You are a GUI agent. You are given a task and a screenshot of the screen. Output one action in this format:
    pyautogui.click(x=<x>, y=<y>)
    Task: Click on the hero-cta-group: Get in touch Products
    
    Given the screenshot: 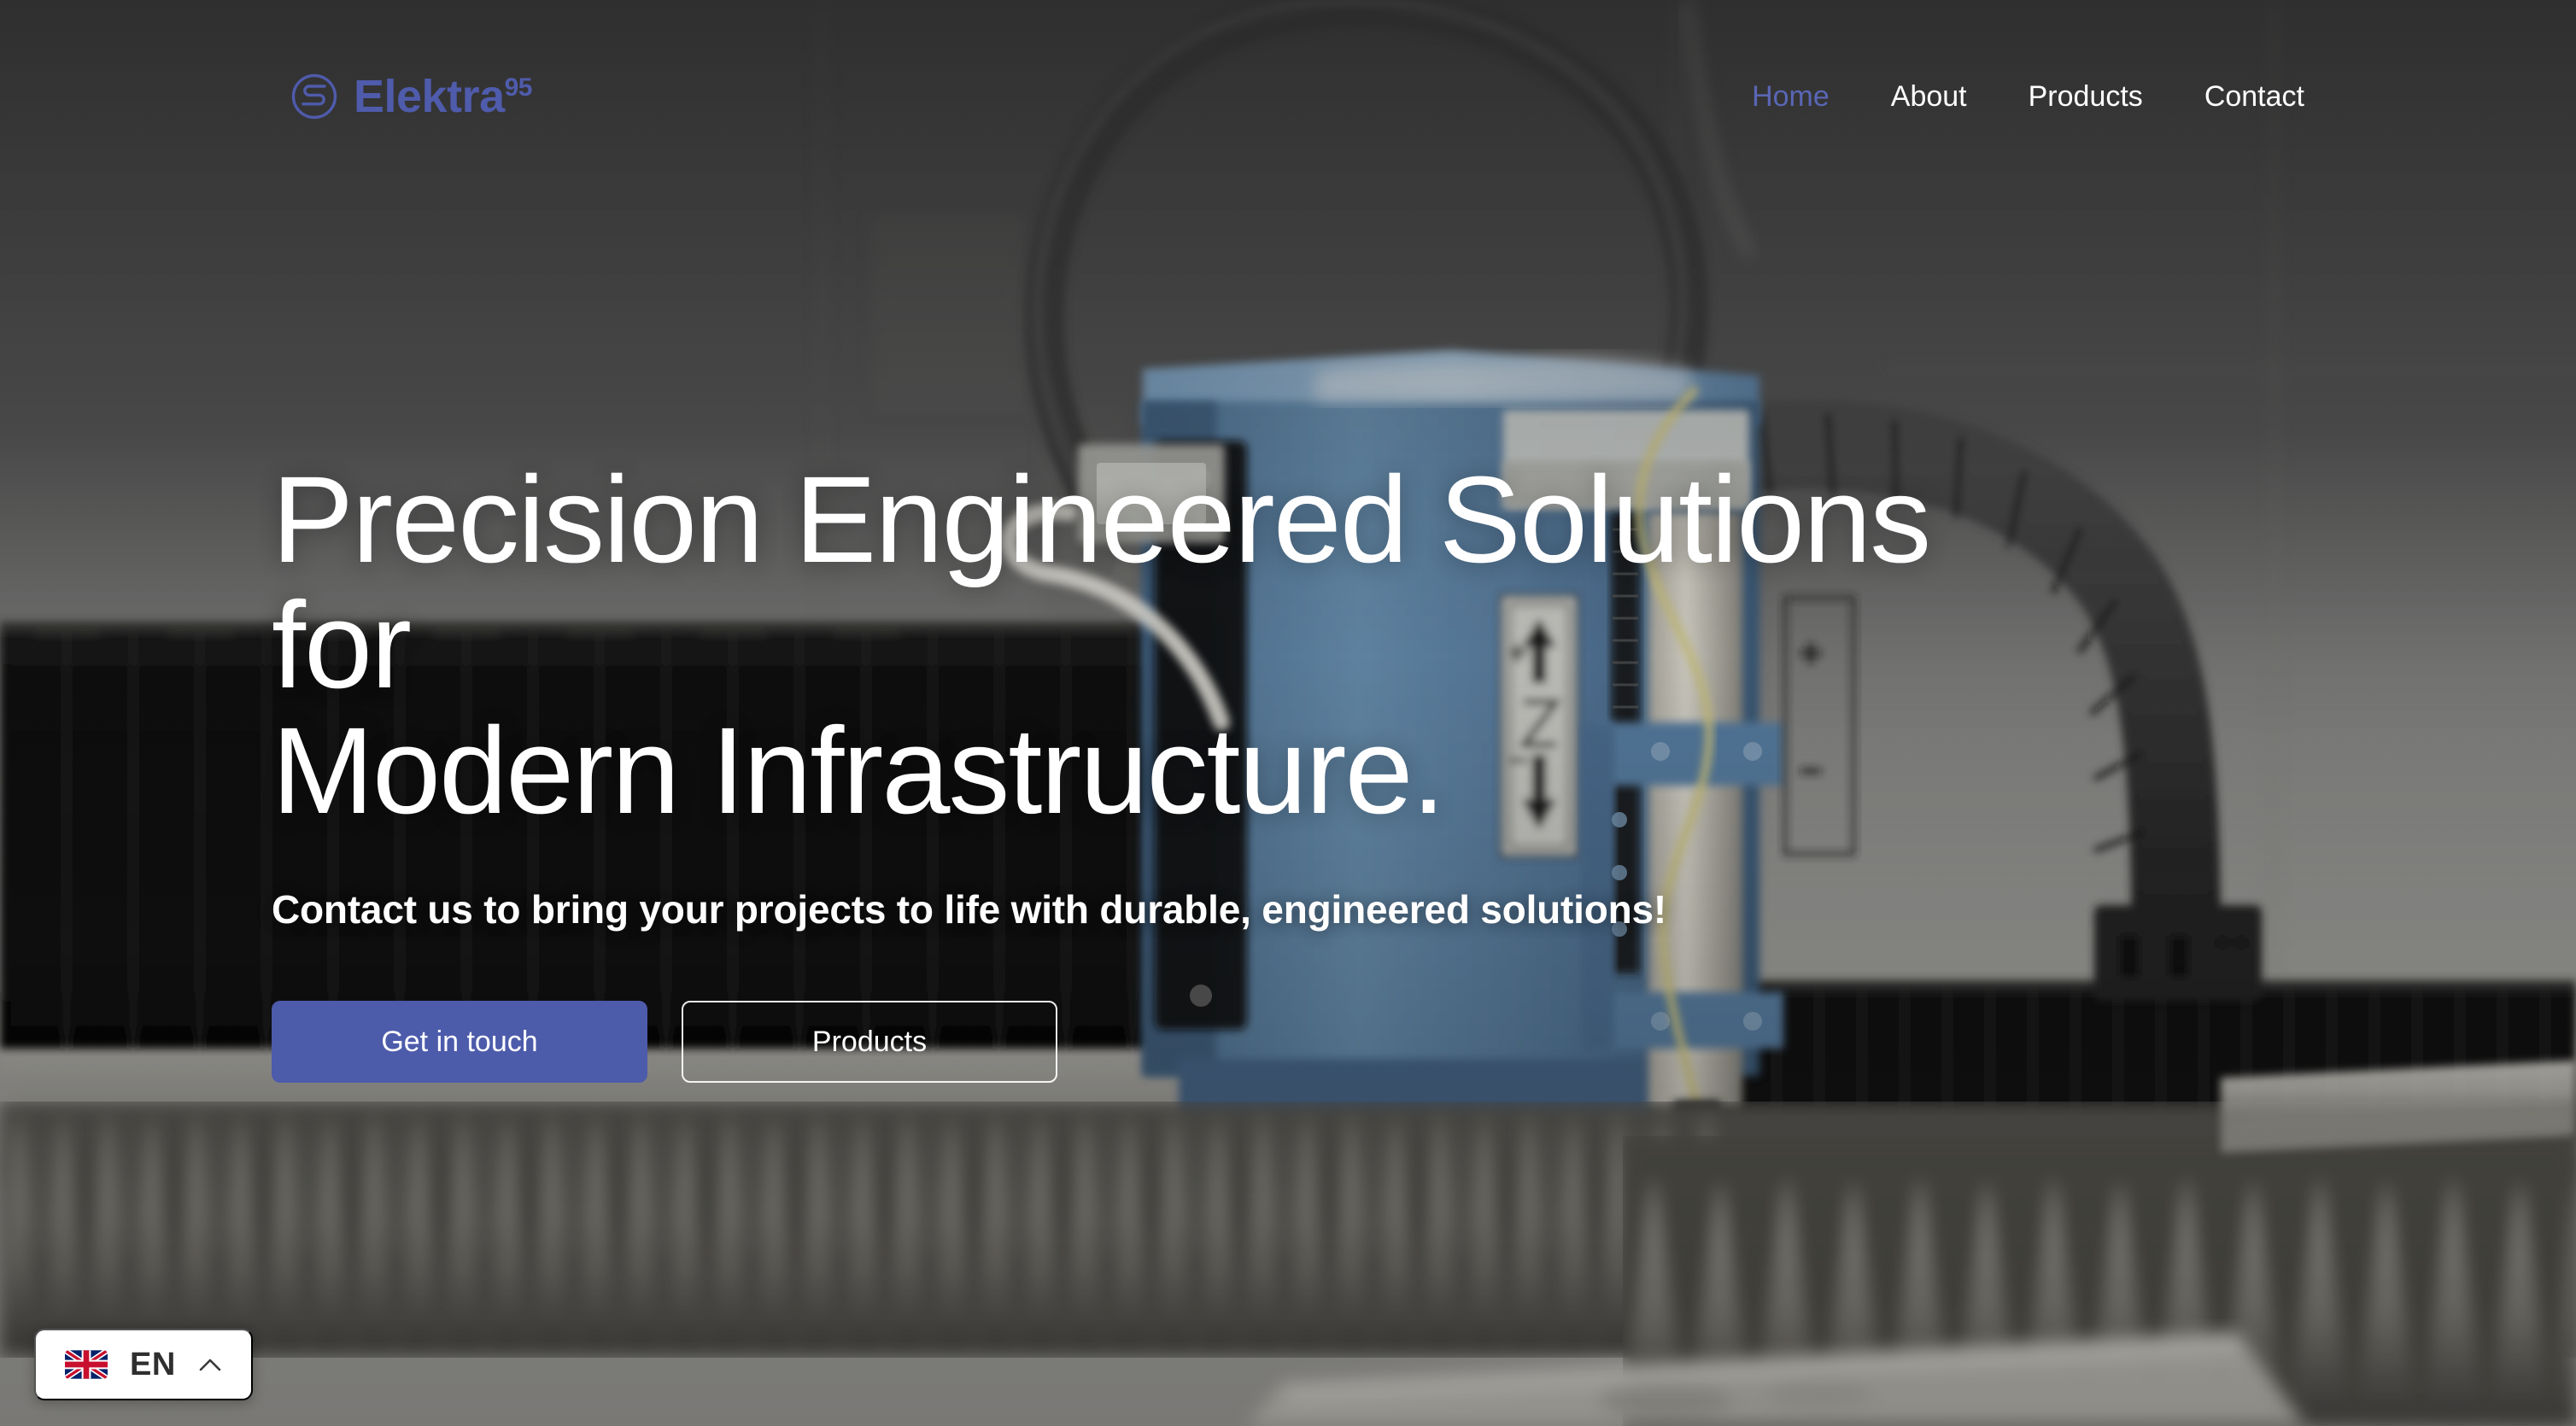 What is the action you would take?
    pyautogui.click(x=1168, y=1042)
    